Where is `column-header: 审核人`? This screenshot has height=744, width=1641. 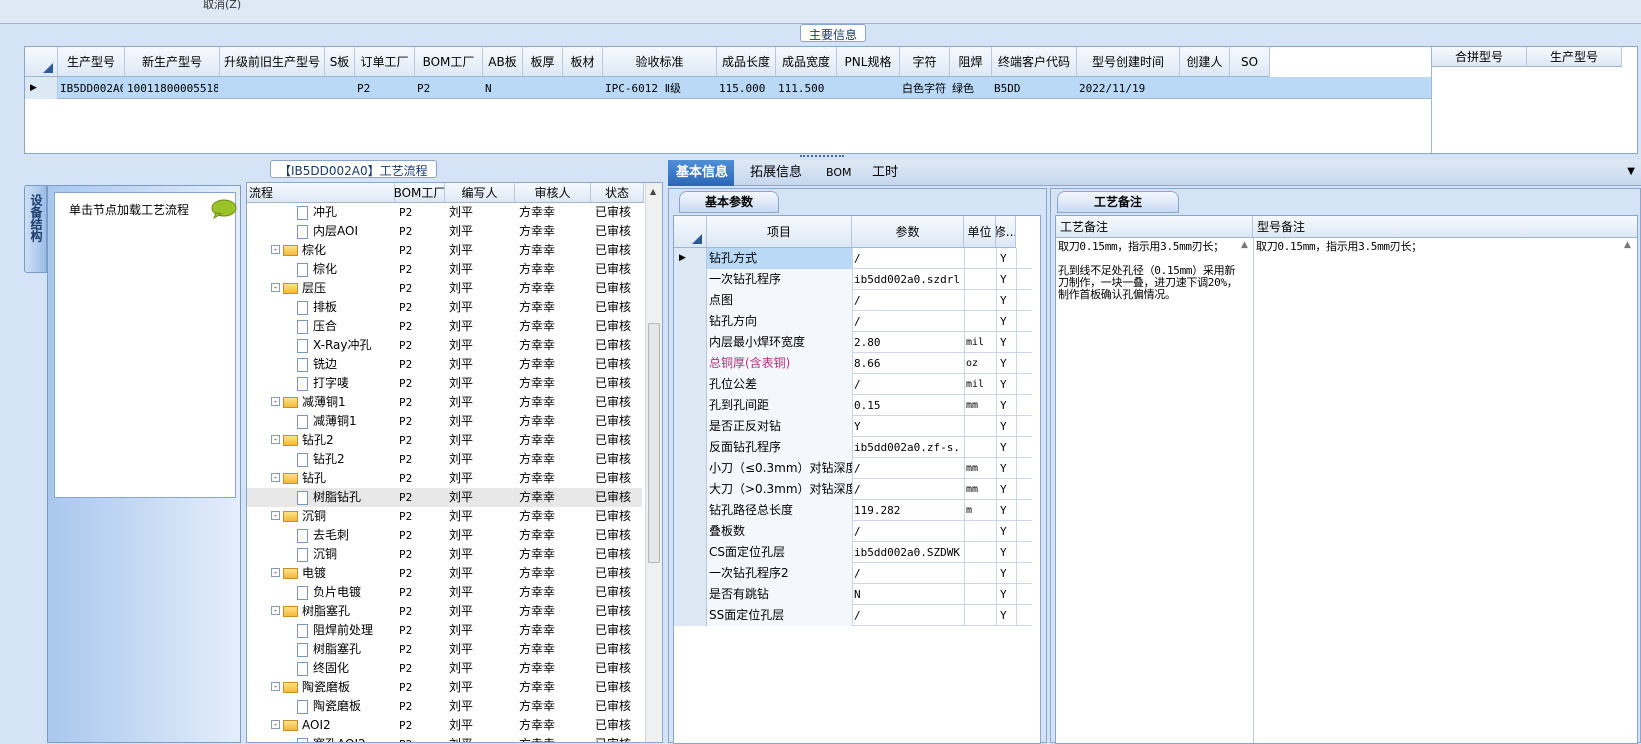 column-header: 审核人 is located at coordinates (553, 193).